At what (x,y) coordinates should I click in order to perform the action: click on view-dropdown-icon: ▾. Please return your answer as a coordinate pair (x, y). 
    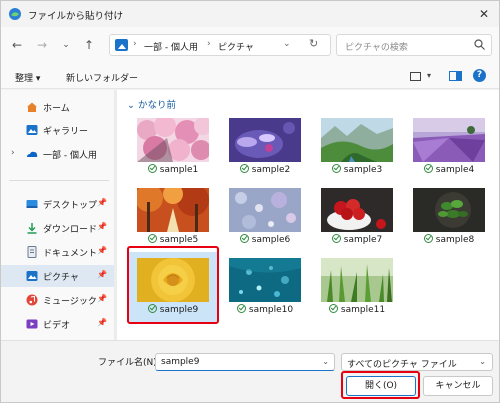
    Looking at the image, I should click on (429, 75).